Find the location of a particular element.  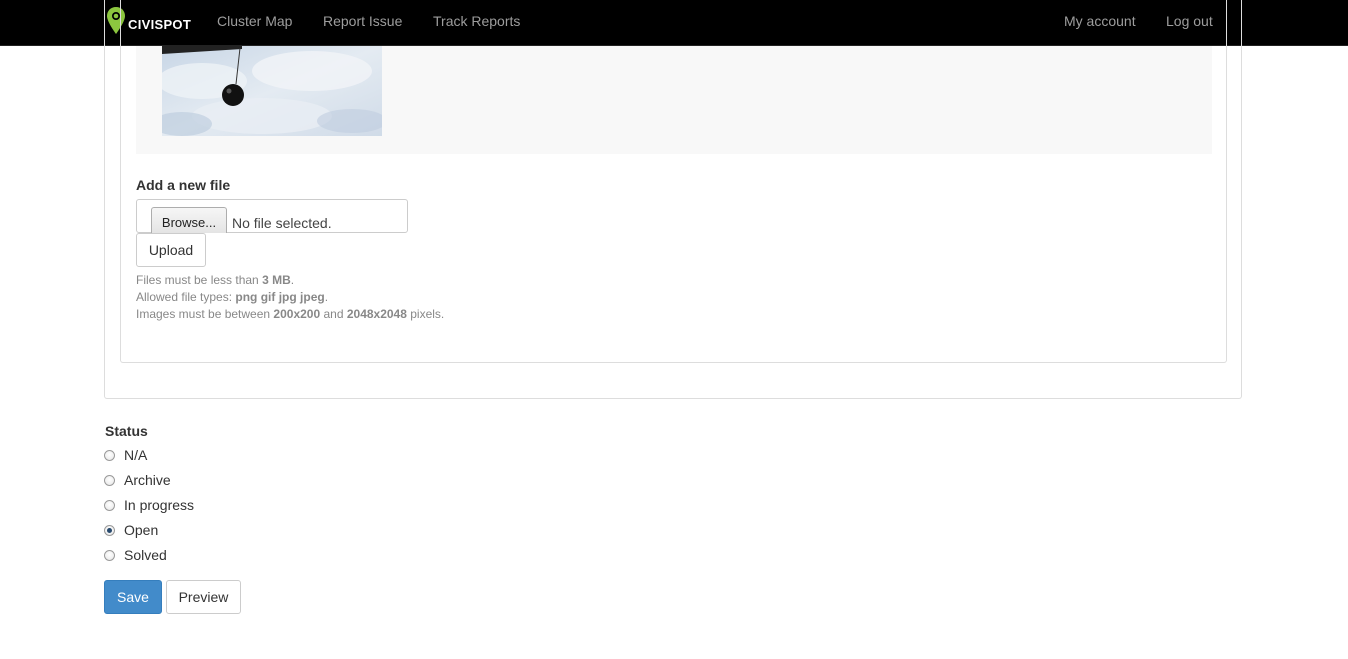

upload-button: Upload is located at coordinates (171, 250).